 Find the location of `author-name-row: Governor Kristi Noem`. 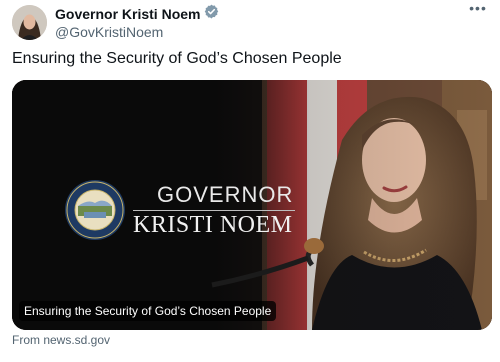

author-name-row: Governor Kristi Noem is located at coordinates (137, 14).